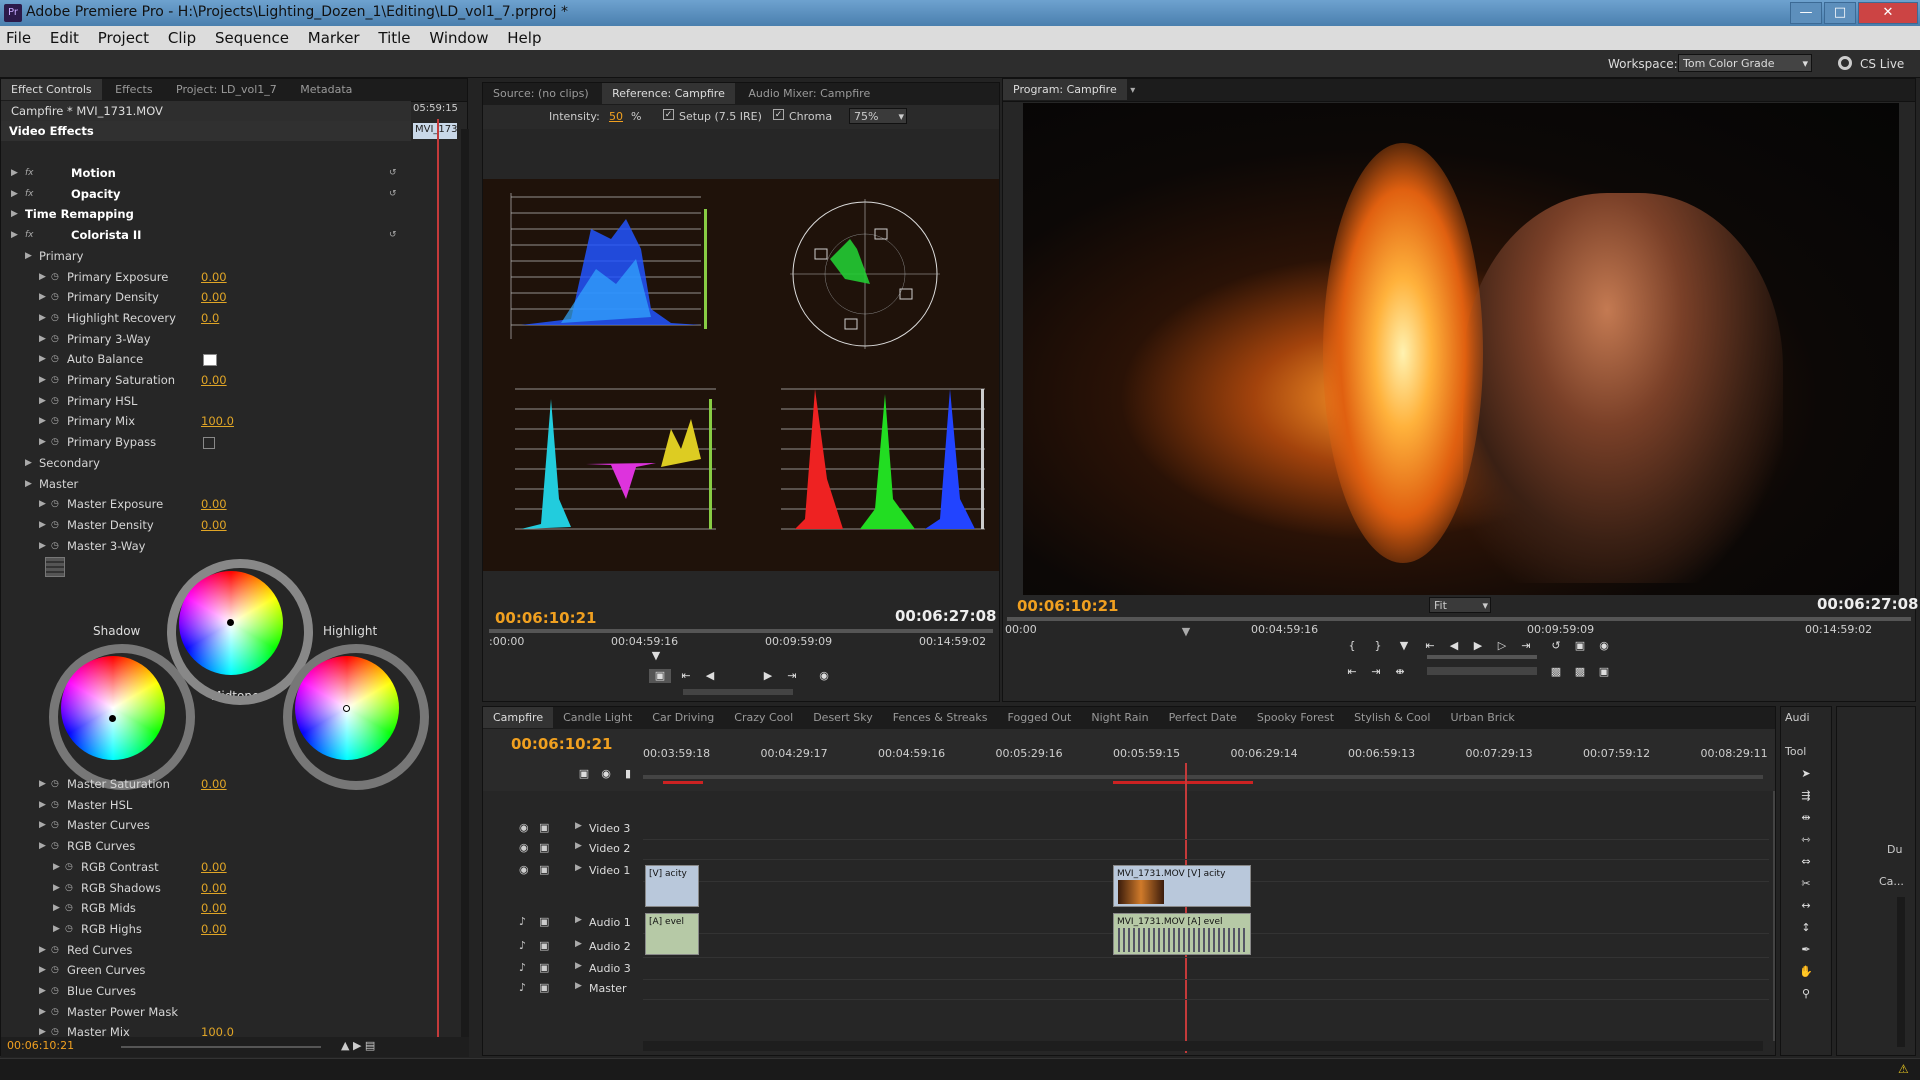 This screenshot has height=1080, width=1920. What do you see at coordinates (206, 173) in the screenshot?
I see `effect-row: ▶ fx ↺ Motion` at bounding box center [206, 173].